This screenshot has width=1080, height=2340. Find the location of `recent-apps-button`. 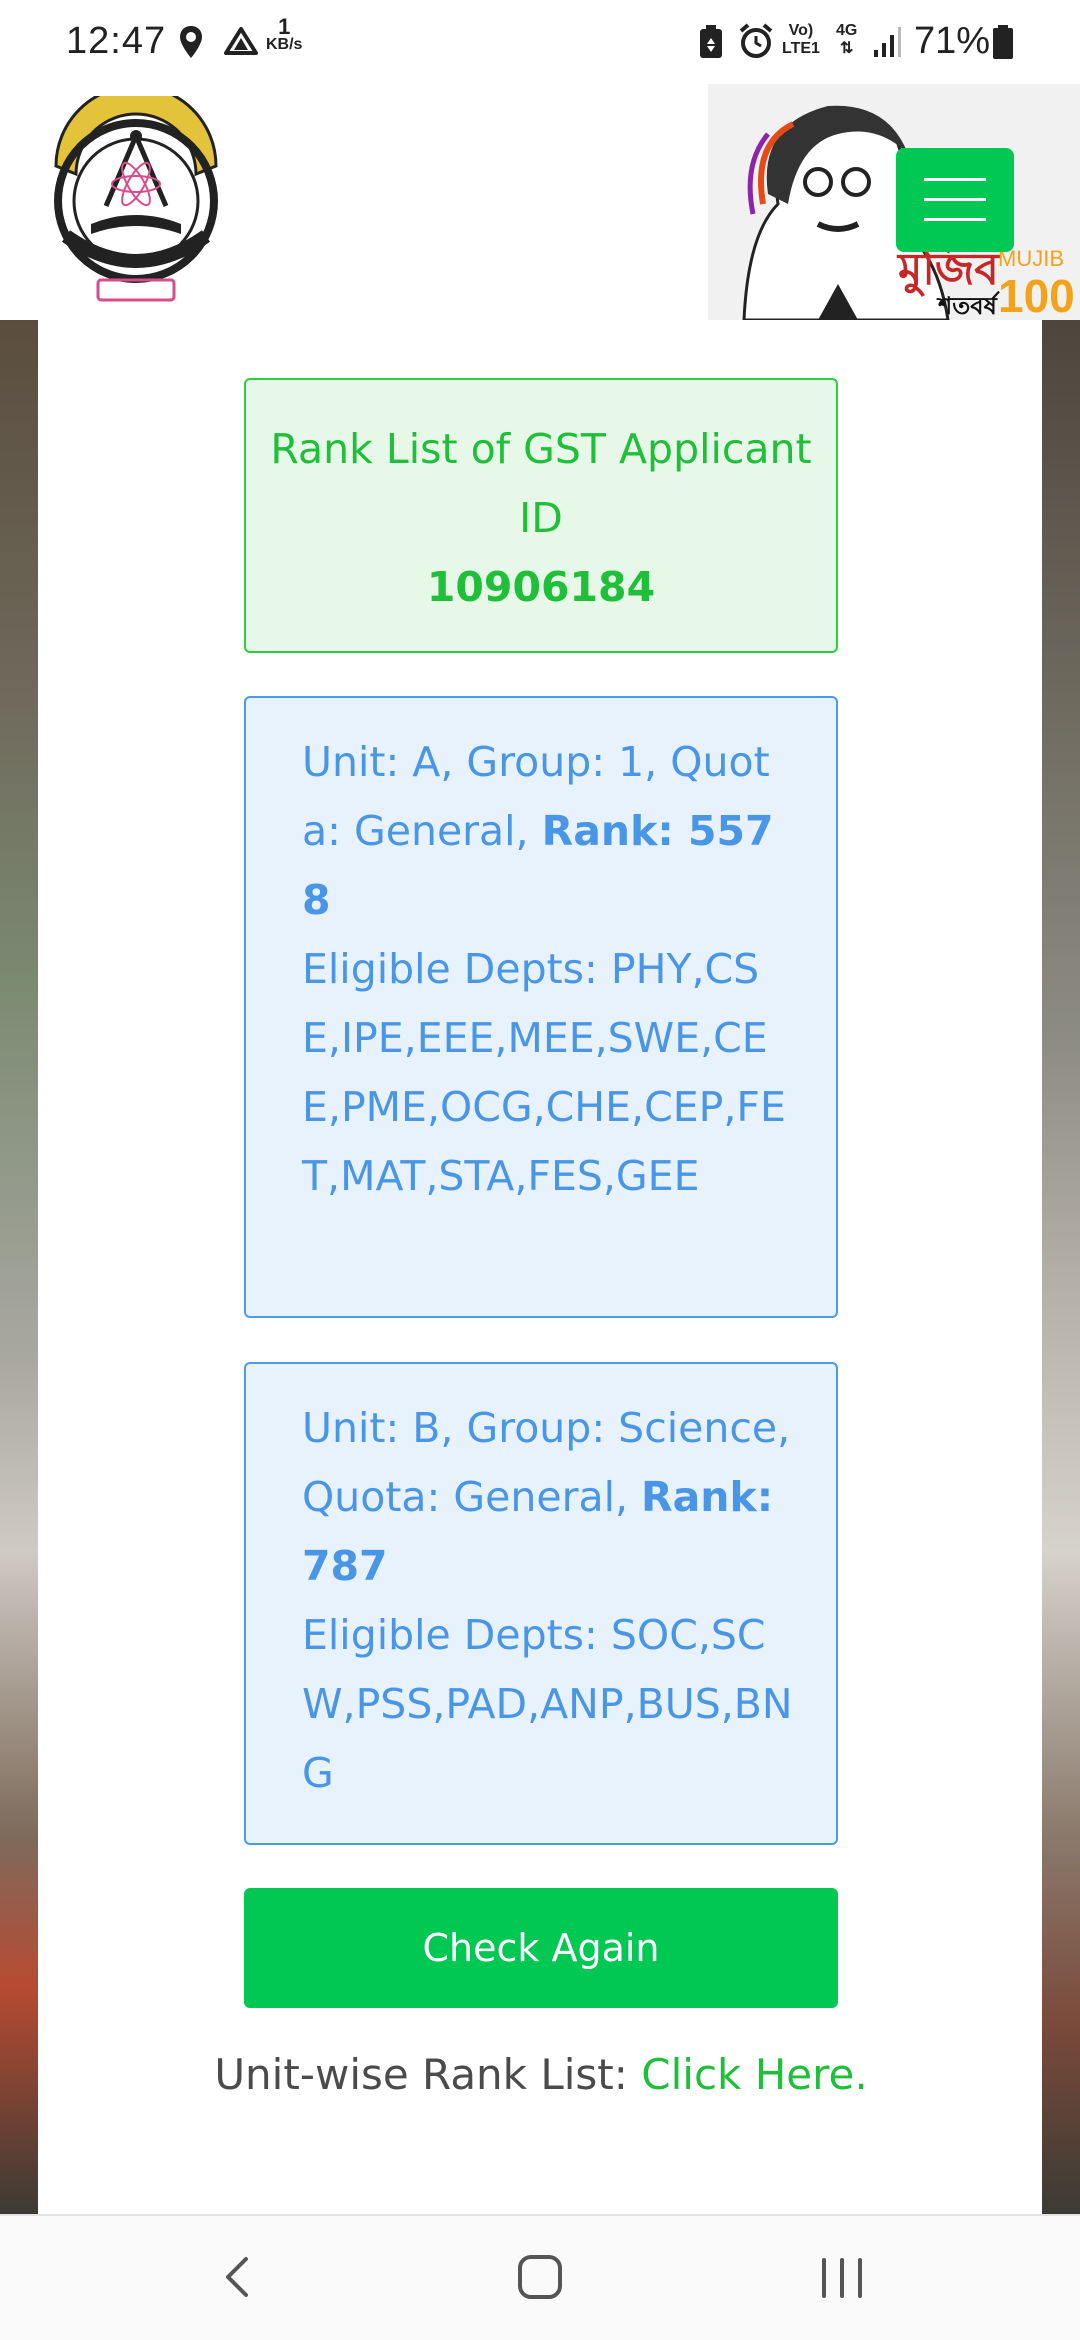

recent-apps-button is located at coordinates (842, 2278).